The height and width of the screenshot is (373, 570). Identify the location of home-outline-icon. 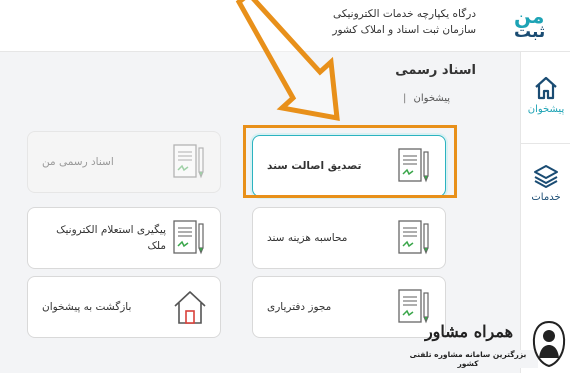
(190, 307).